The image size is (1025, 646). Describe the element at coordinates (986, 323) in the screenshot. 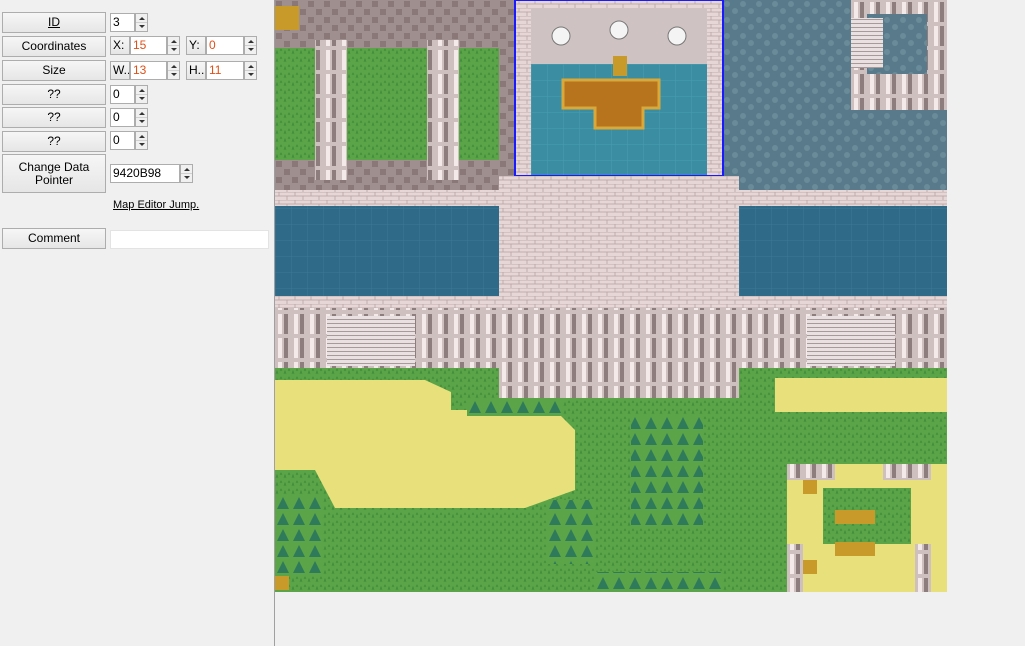

I see `canvas-margin-right` at that location.